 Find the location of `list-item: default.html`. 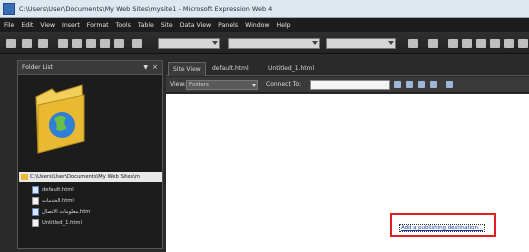

list-item: default.html is located at coordinates (61, 189).